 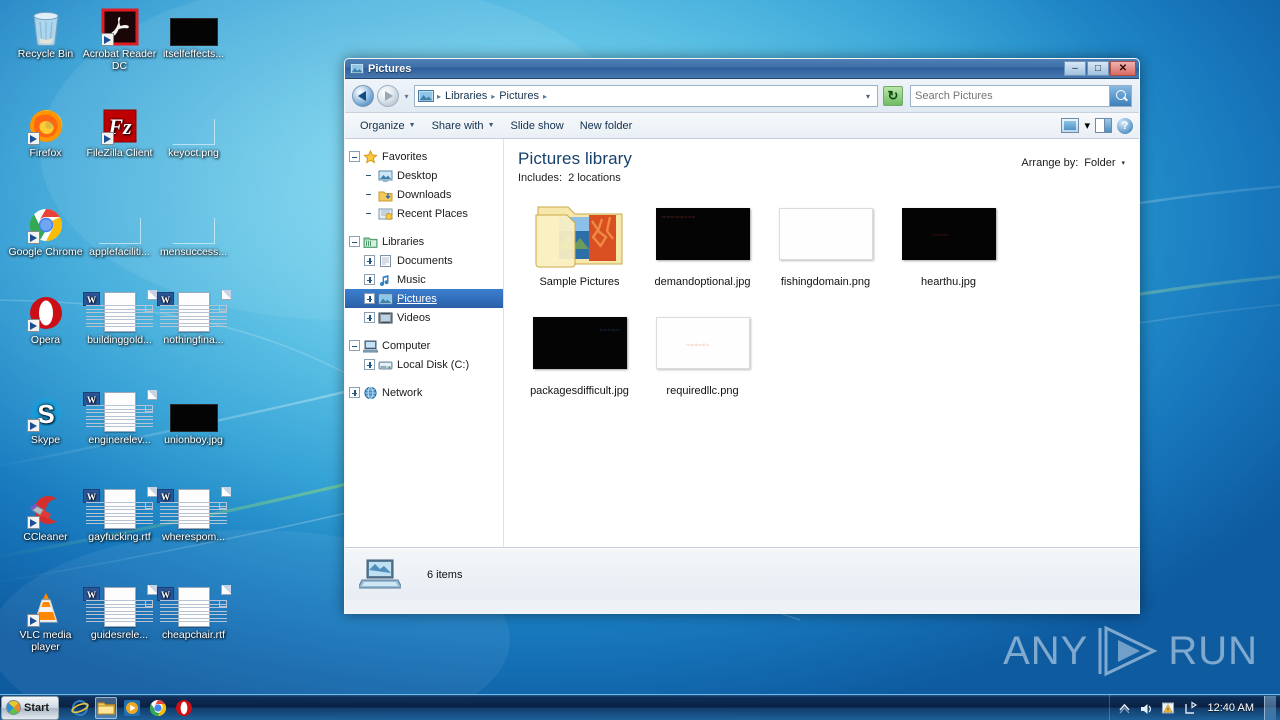 What do you see at coordinates (1125, 125) in the screenshot?
I see `help-icon: ?` at bounding box center [1125, 125].